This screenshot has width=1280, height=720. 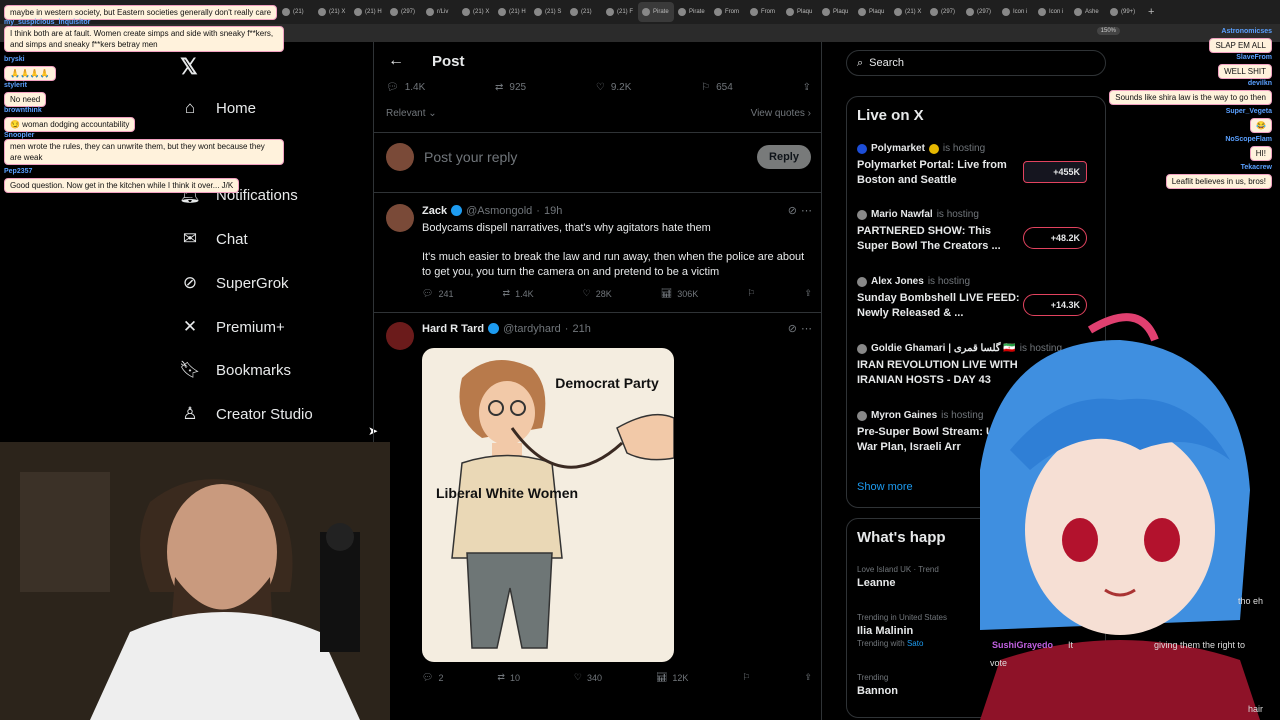 What do you see at coordinates (437, 293) in the screenshot?
I see `reply-action: 💬︎ 241` at bounding box center [437, 293].